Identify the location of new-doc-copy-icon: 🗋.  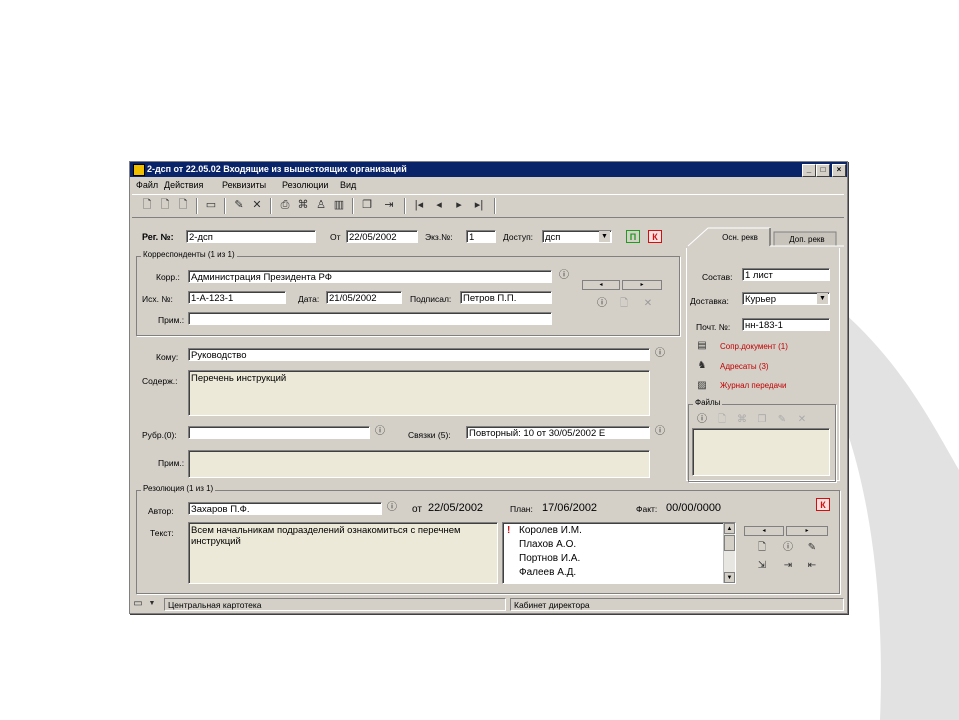
(165, 205).